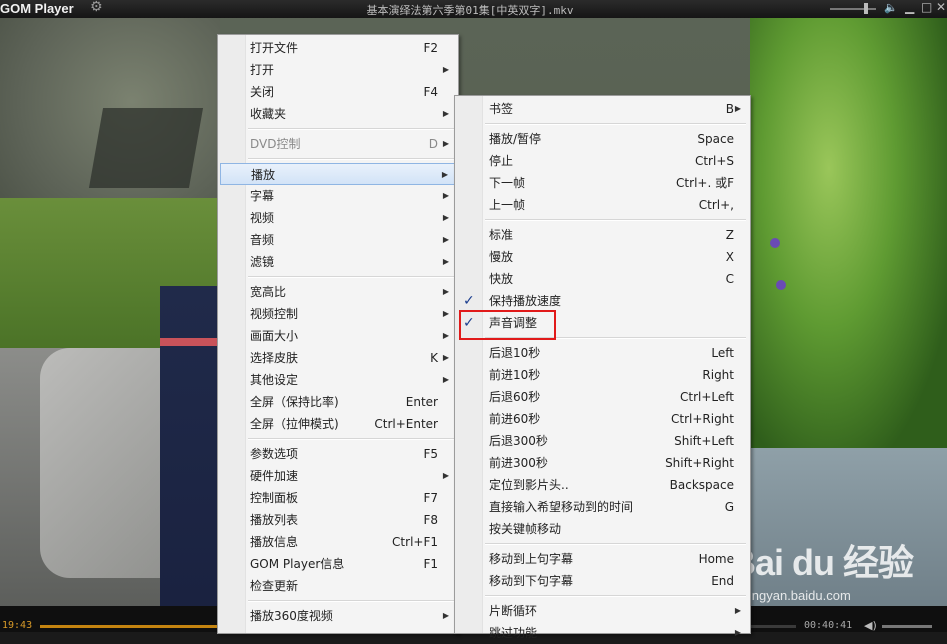  I want to click on menu-item: 打开 ▶, so click(338, 70).